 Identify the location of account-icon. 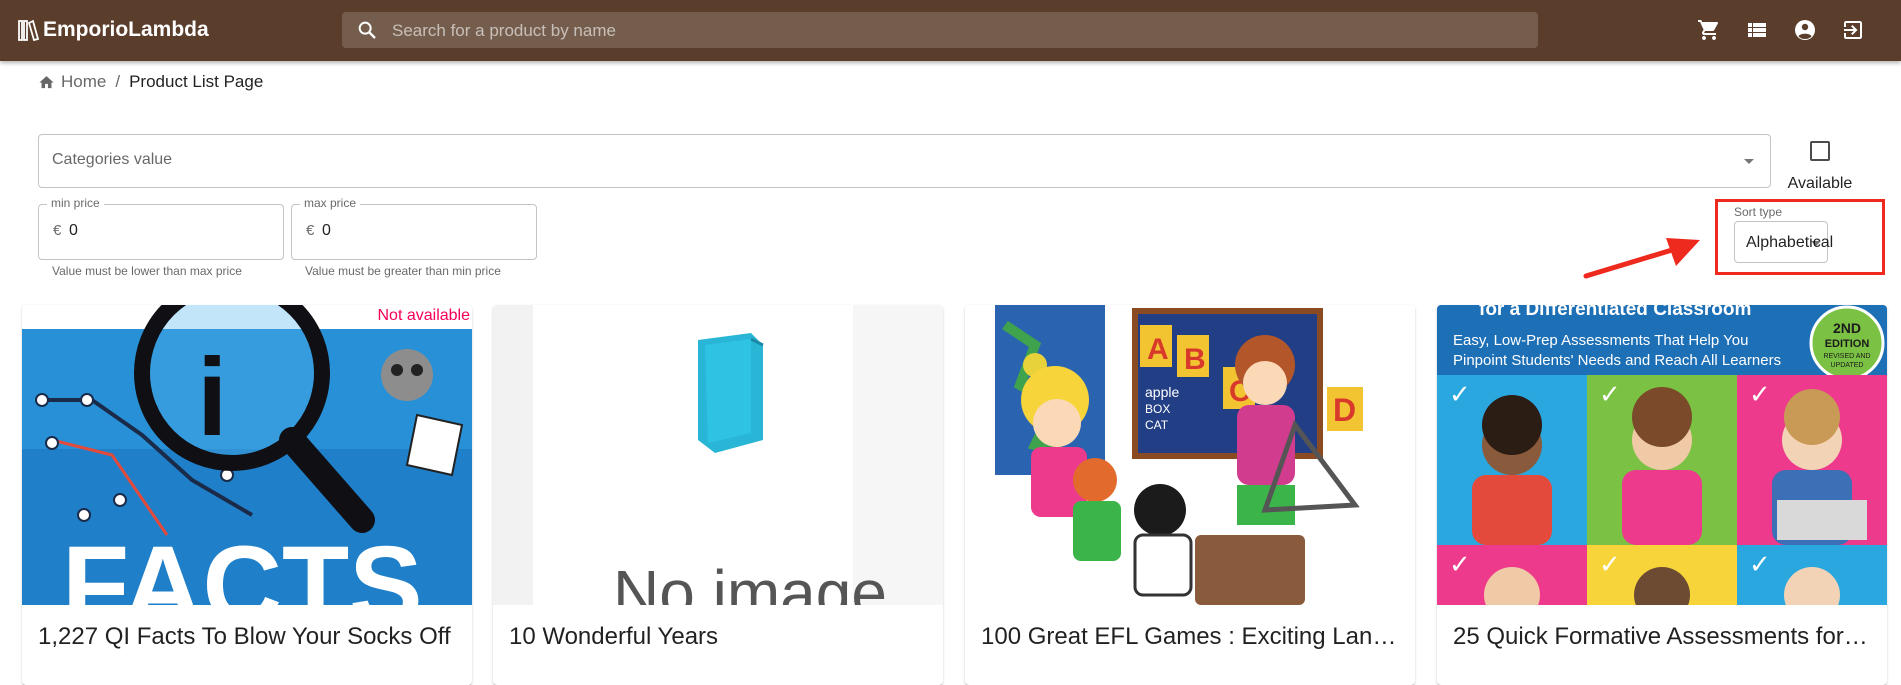
(1805, 30).